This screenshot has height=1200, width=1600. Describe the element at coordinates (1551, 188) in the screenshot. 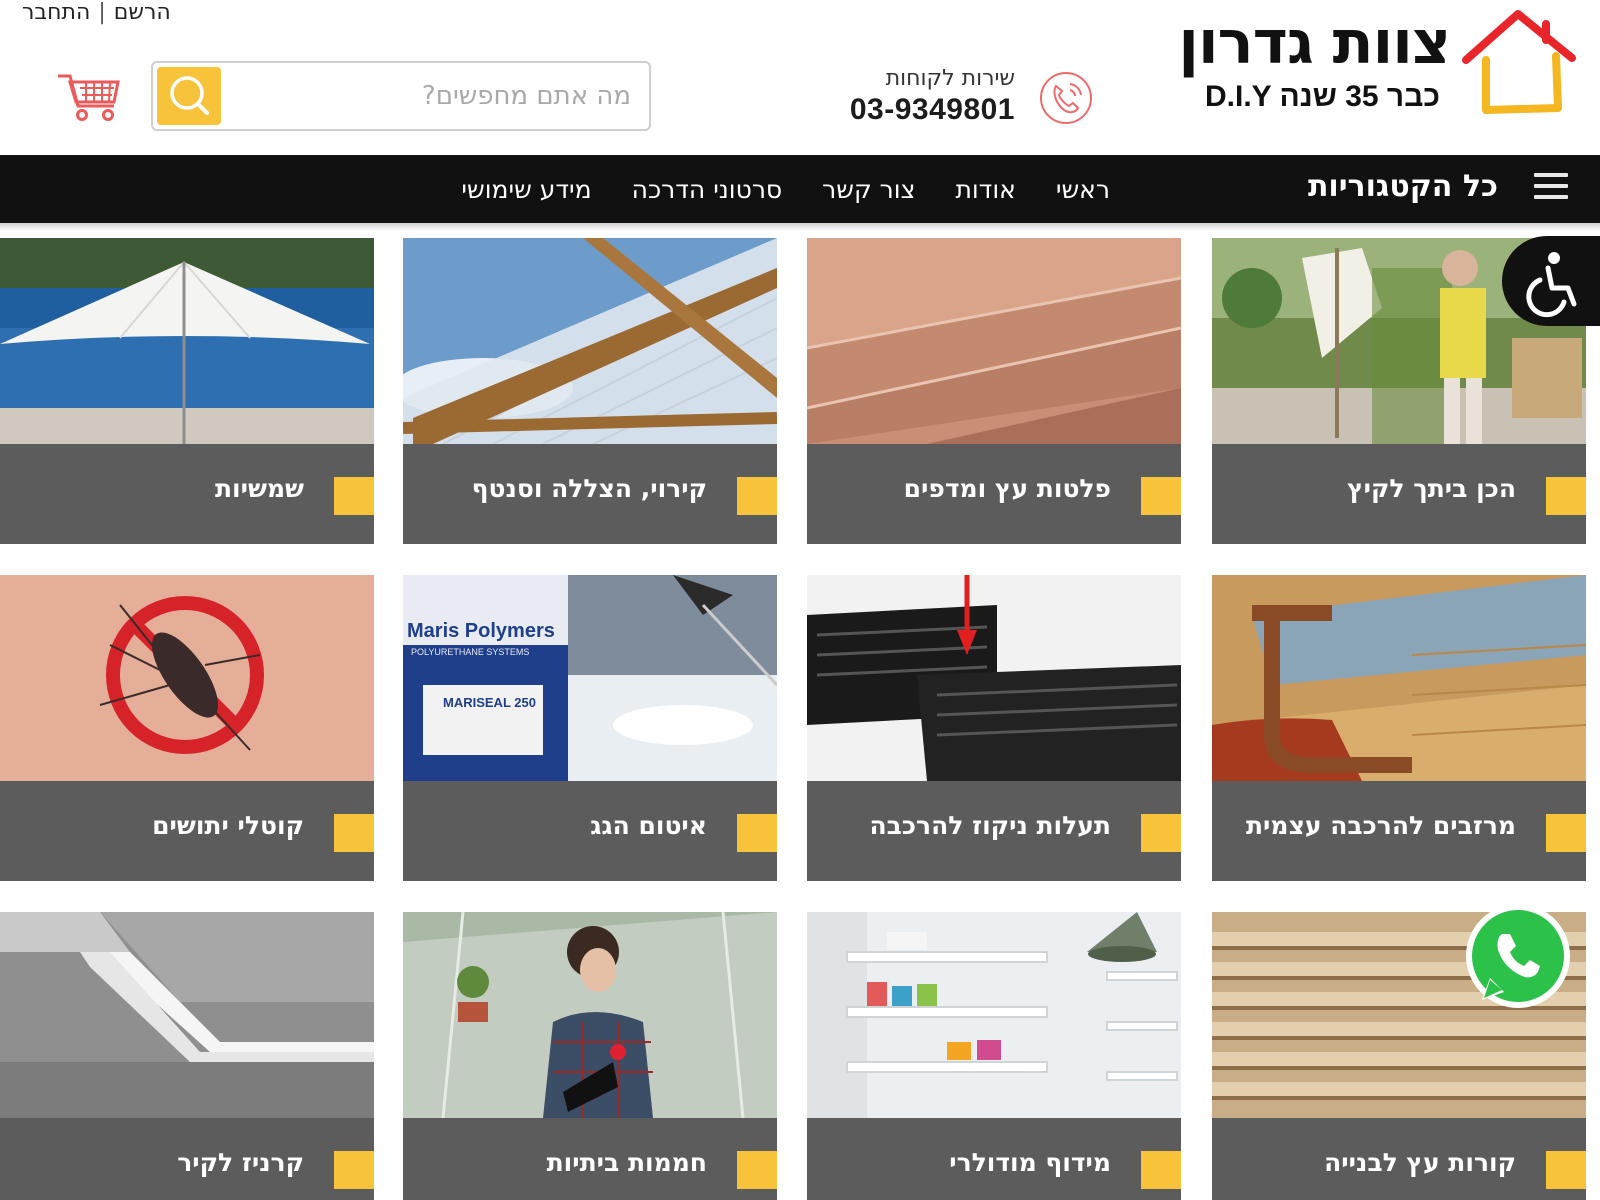

I see `hamburger-icon` at that location.